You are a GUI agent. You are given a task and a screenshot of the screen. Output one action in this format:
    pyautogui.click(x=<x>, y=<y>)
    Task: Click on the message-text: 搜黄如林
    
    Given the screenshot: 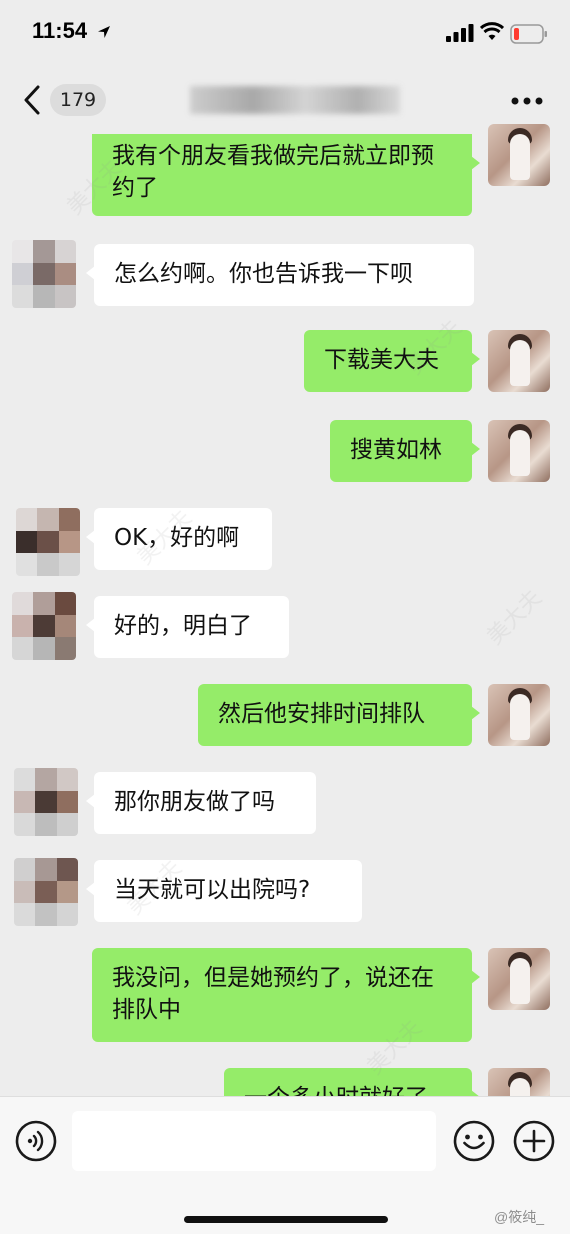 What is the action you would take?
    pyautogui.click(x=396, y=450)
    